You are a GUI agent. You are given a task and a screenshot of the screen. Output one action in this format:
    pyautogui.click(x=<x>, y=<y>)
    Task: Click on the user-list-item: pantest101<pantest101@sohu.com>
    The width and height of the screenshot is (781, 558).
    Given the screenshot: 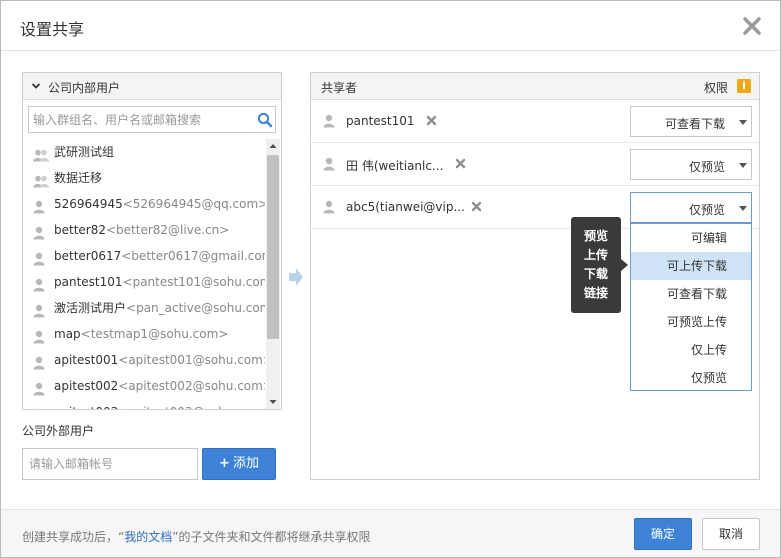 What is the action you would take?
    pyautogui.click(x=144, y=282)
    